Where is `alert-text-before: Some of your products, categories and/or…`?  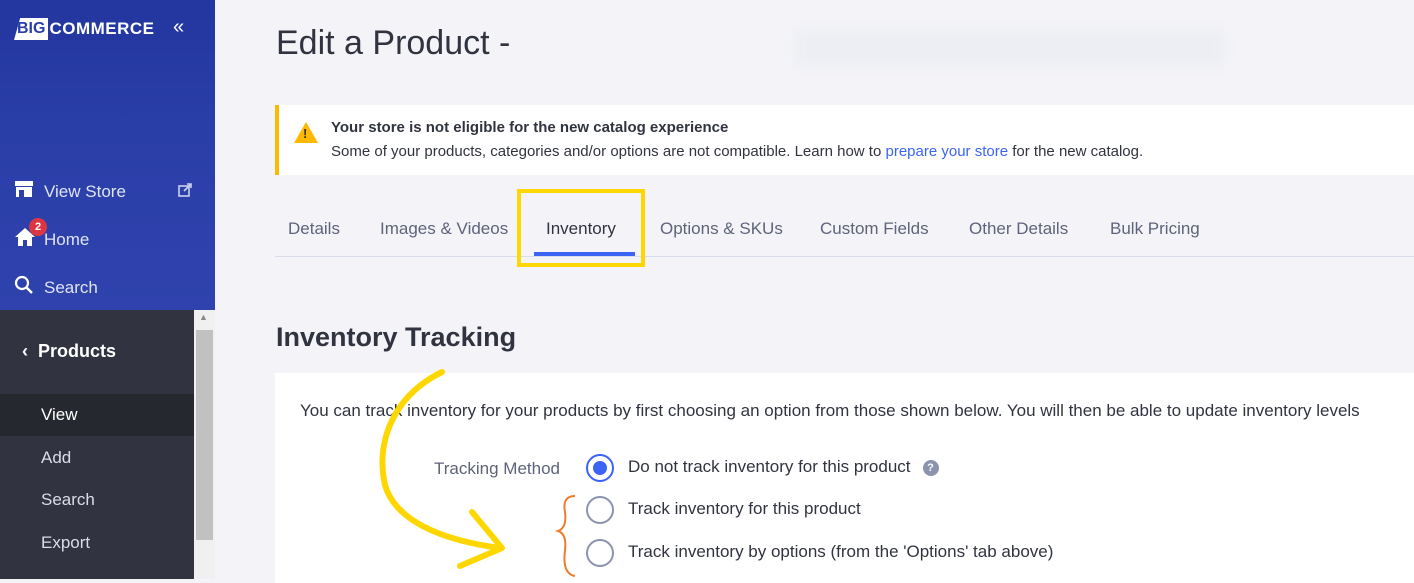 alert-text-before: Some of your products, categories and/or… is located at coordinates (608, 151).